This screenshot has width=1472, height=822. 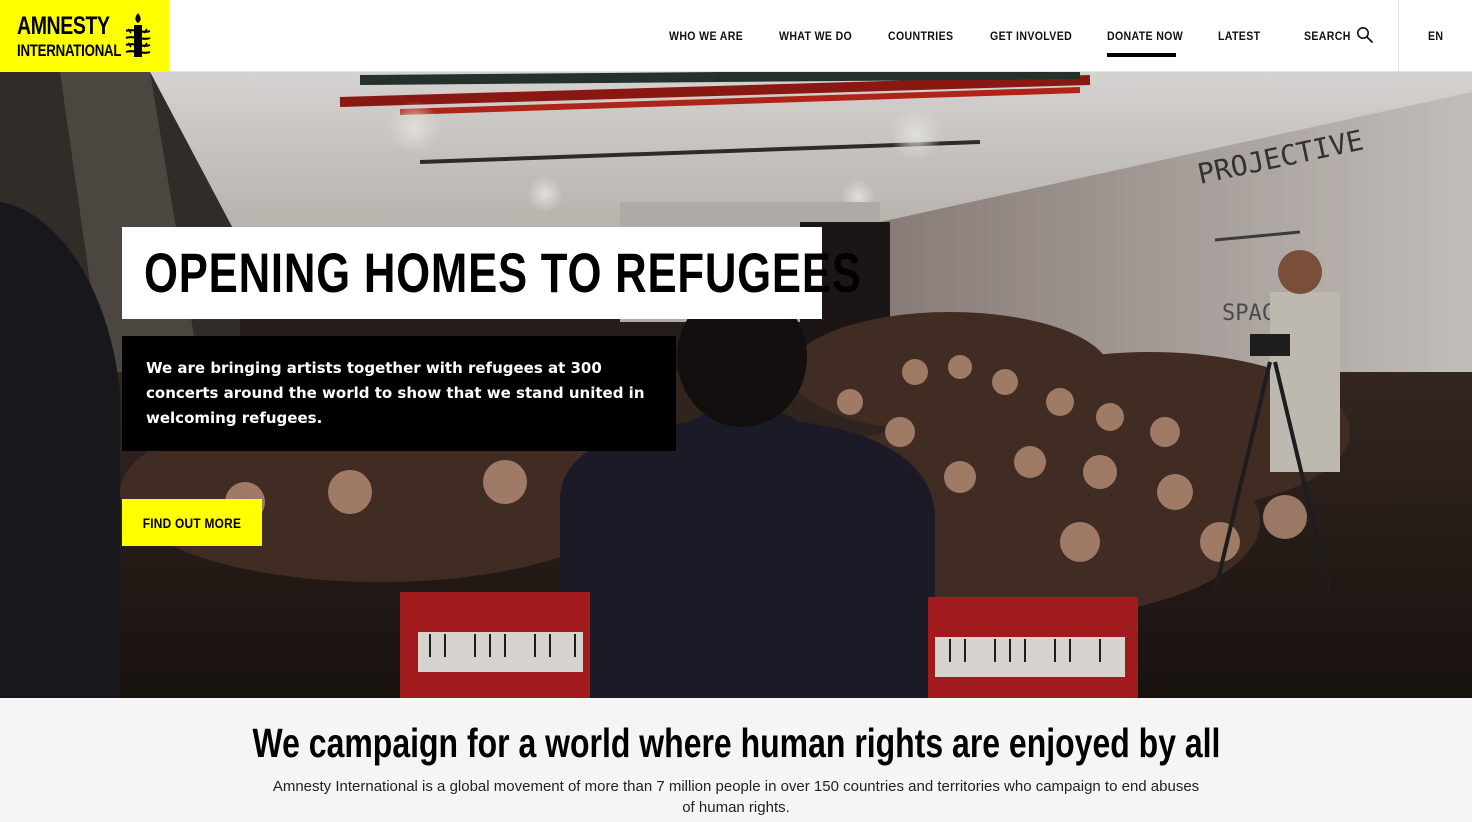 What do you see at coordinates (1145, 36) in the screenshot?
I see `nav-donate-now: DONATE NOW` at bounding box center [1145, 36].